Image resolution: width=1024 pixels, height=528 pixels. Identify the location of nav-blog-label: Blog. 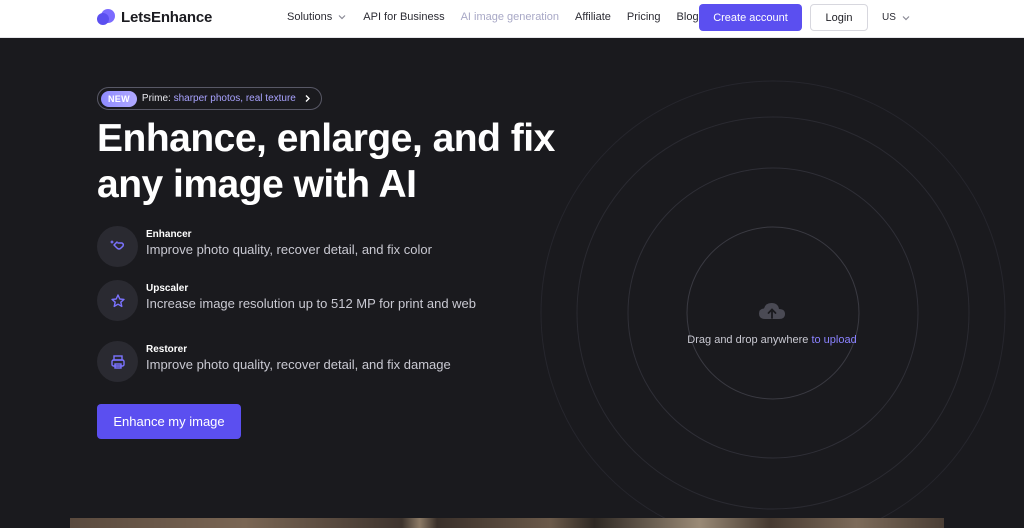
(687, 17).